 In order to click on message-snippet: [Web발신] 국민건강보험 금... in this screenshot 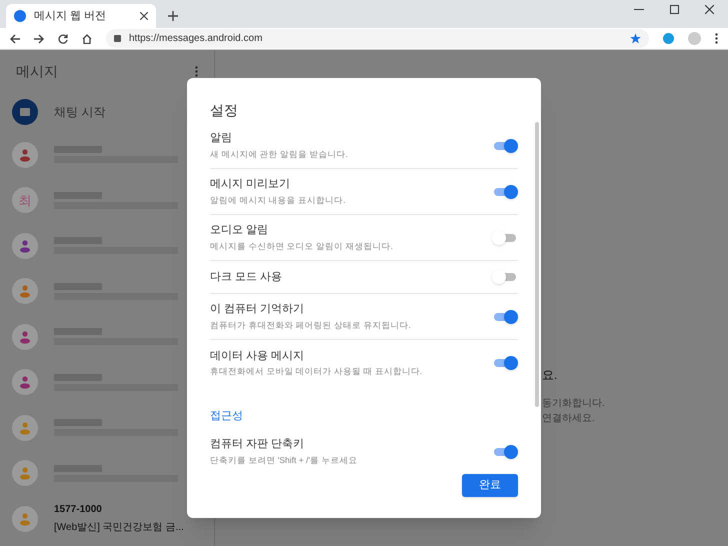, I will do `click(119, 528)`.